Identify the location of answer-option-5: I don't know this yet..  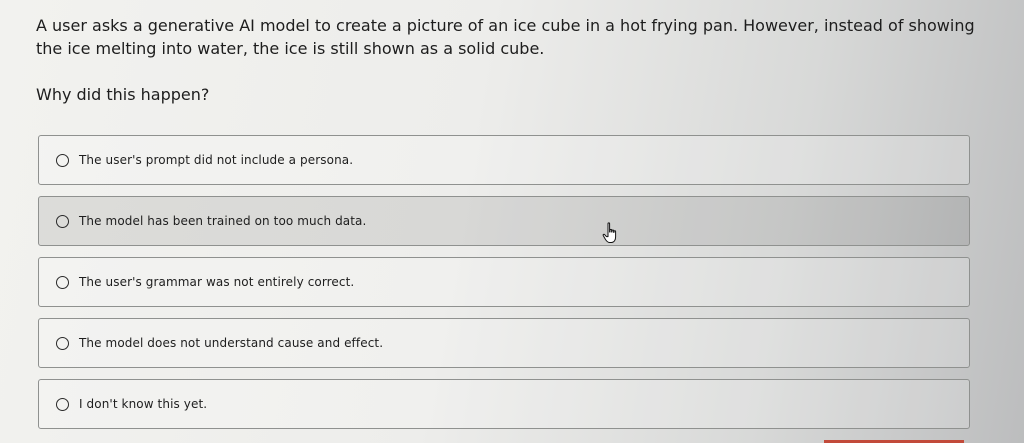
(504, 404).